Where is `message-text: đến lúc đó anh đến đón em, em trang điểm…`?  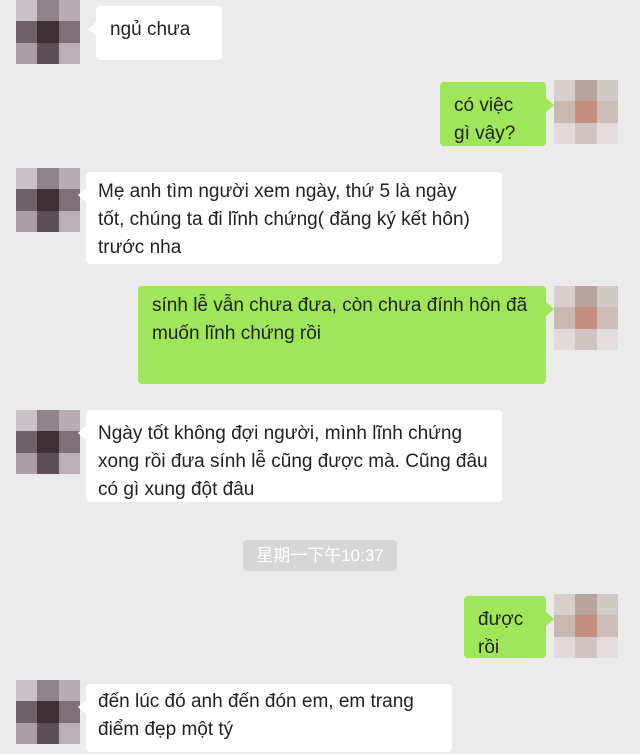 message-text: đến lúc đó anh đến đón em, em trang điểm… is located at coordinates (256, 715).